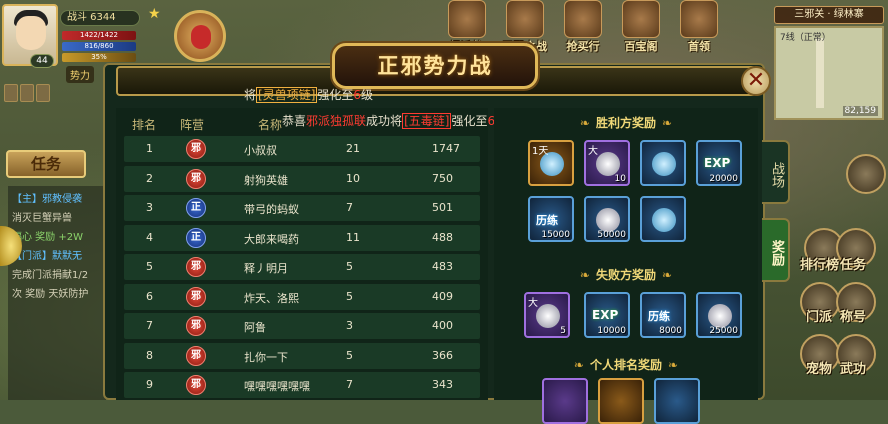  I want to click on exp-icon: EXP, so click(605, 315).